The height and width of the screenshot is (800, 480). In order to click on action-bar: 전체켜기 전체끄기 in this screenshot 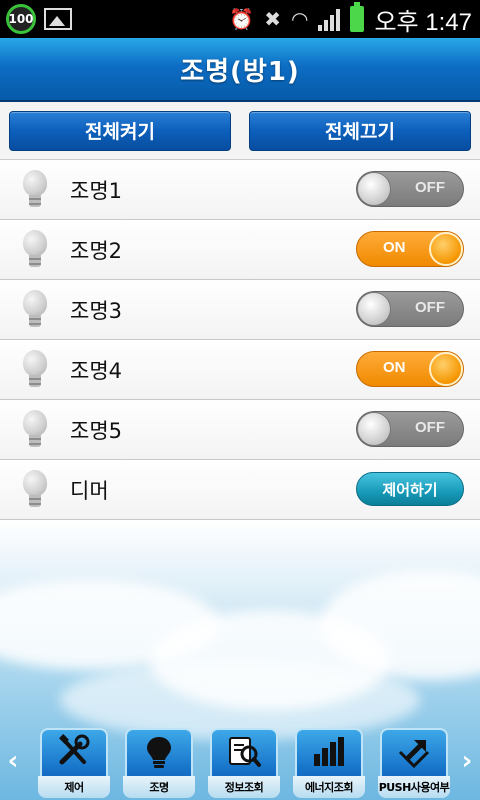, I will do `click(240, 131)`.